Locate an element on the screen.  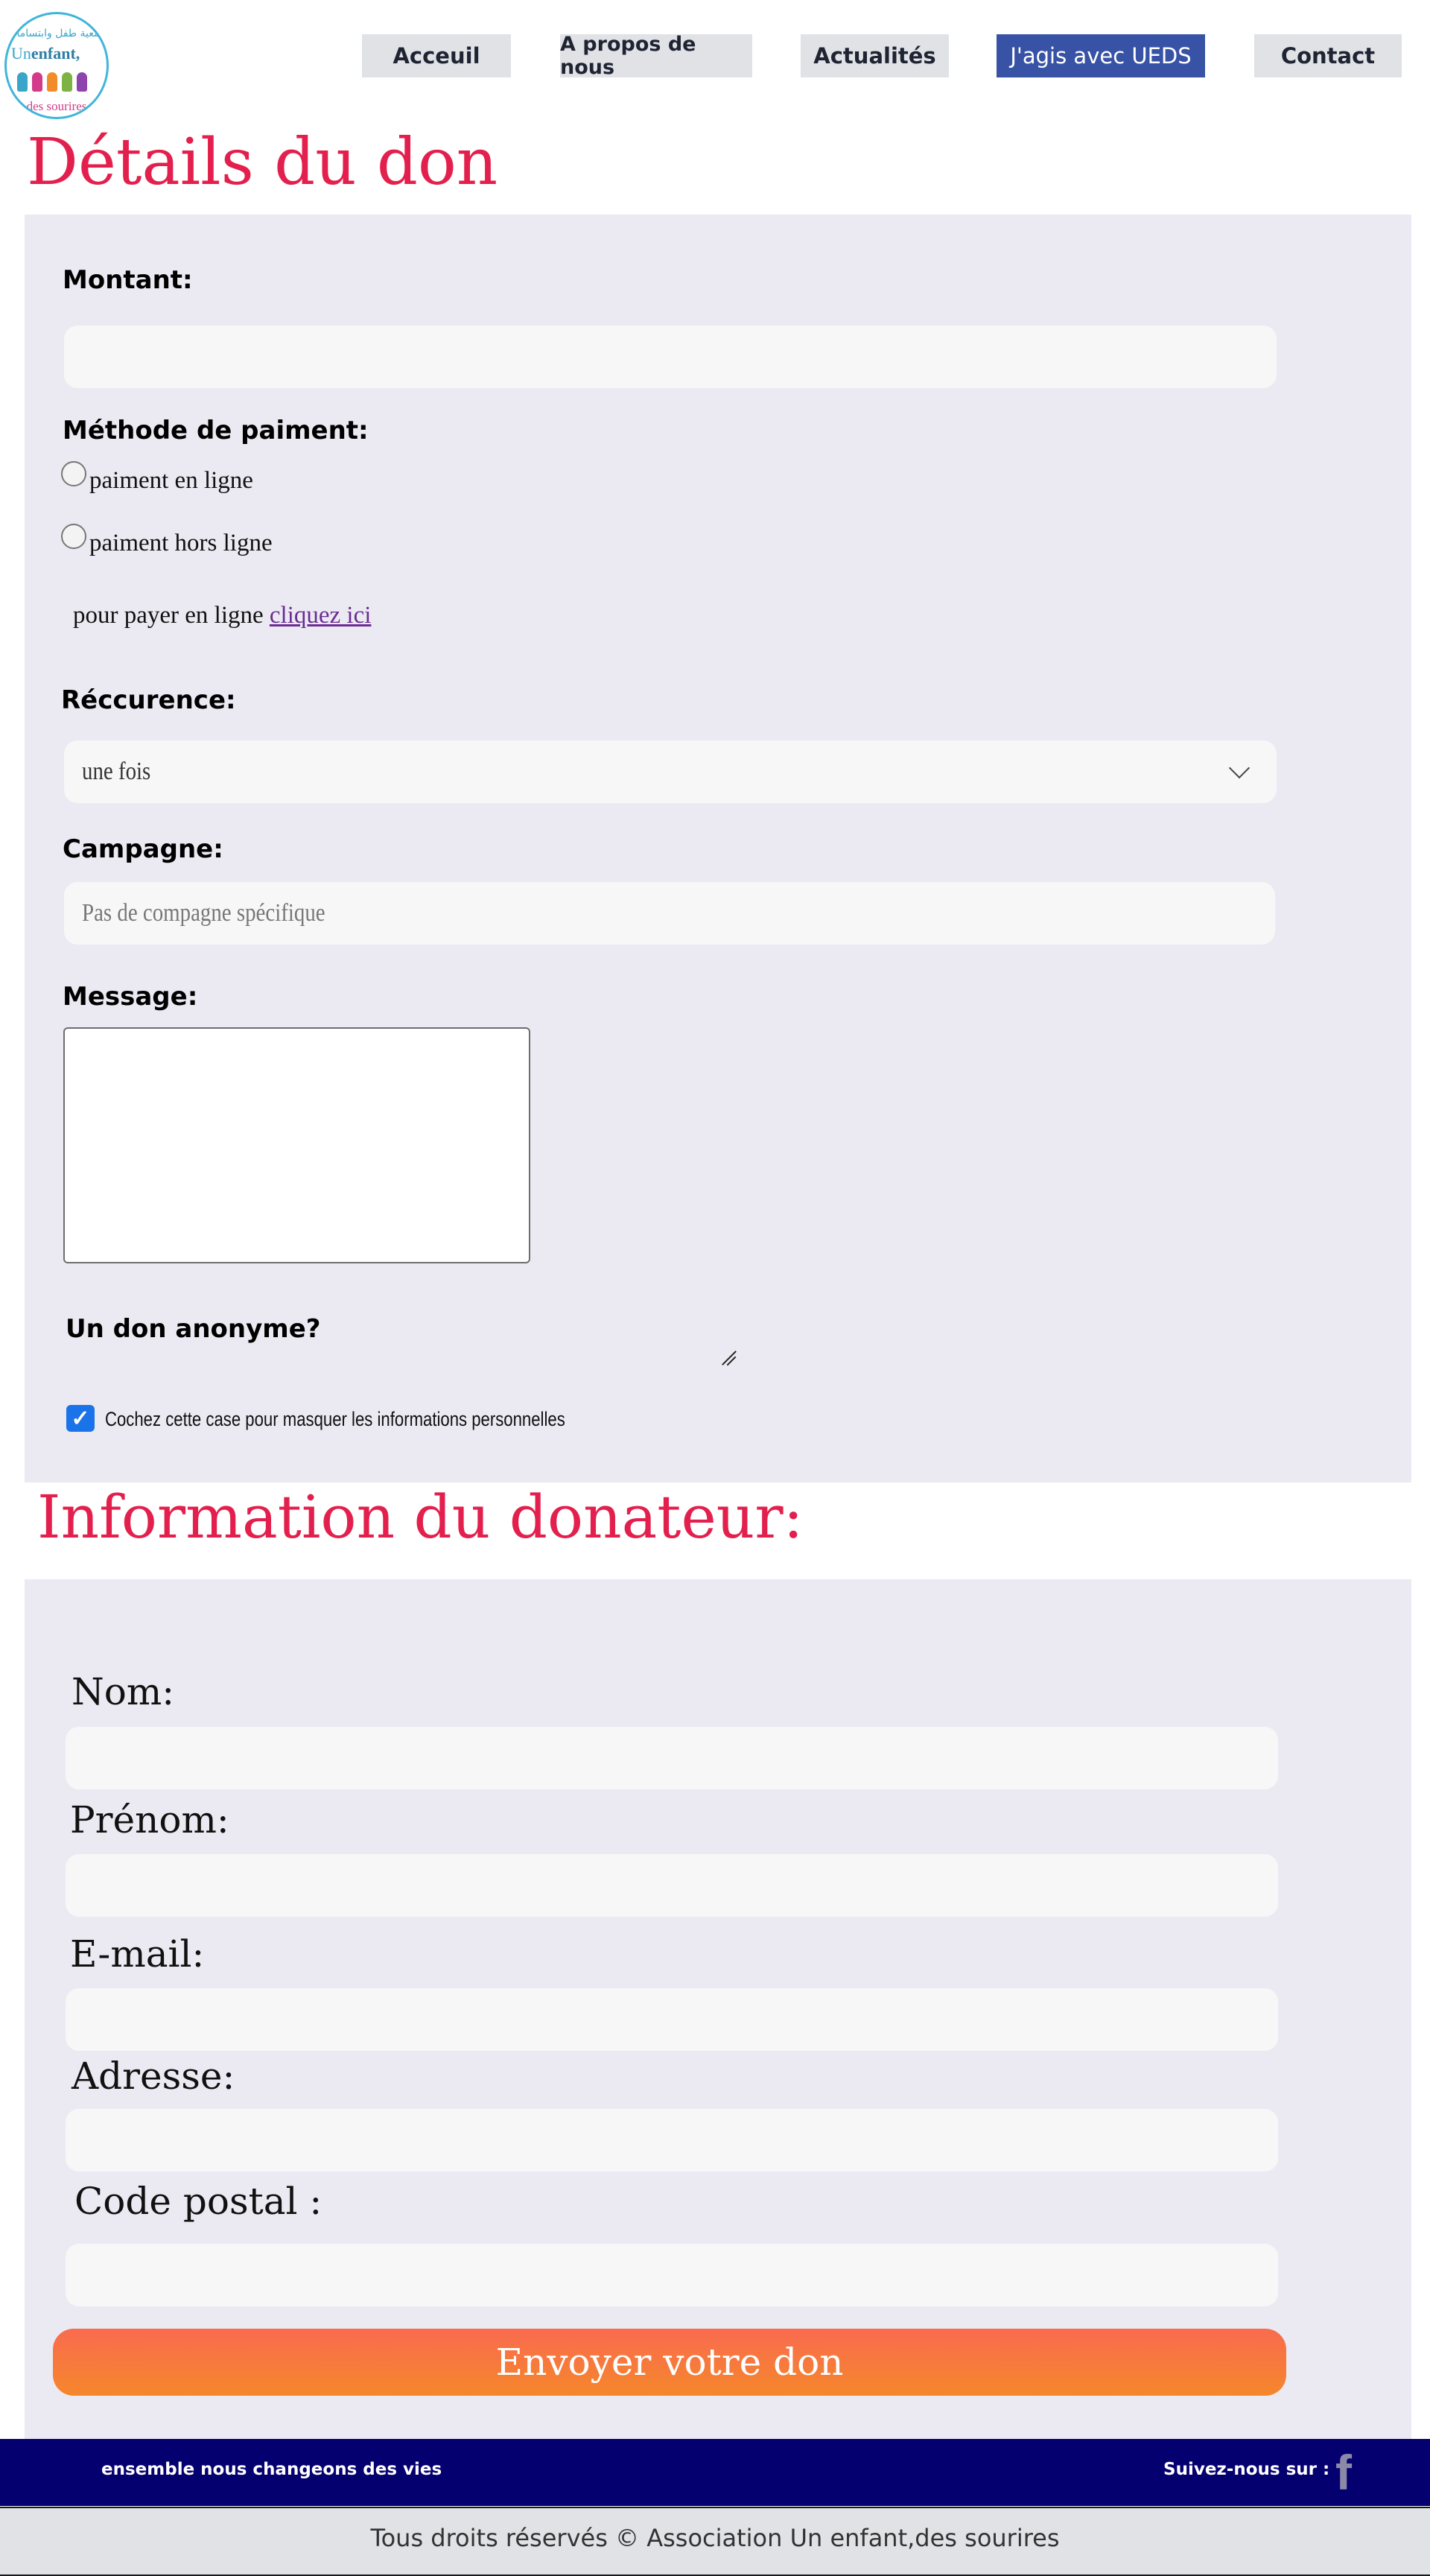
pay-online-link: cliquez ici is located at coordinates (321, 616).